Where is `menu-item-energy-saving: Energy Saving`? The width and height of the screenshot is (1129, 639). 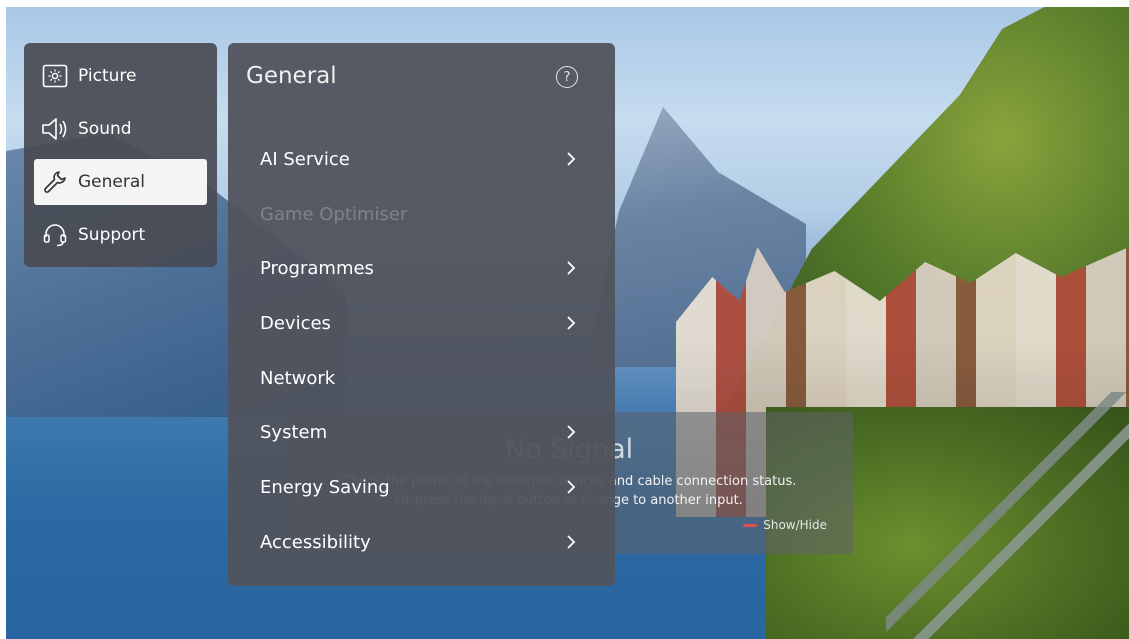 menu-item-energy-saving: Energy Saving is located at coordinates (421, 487).